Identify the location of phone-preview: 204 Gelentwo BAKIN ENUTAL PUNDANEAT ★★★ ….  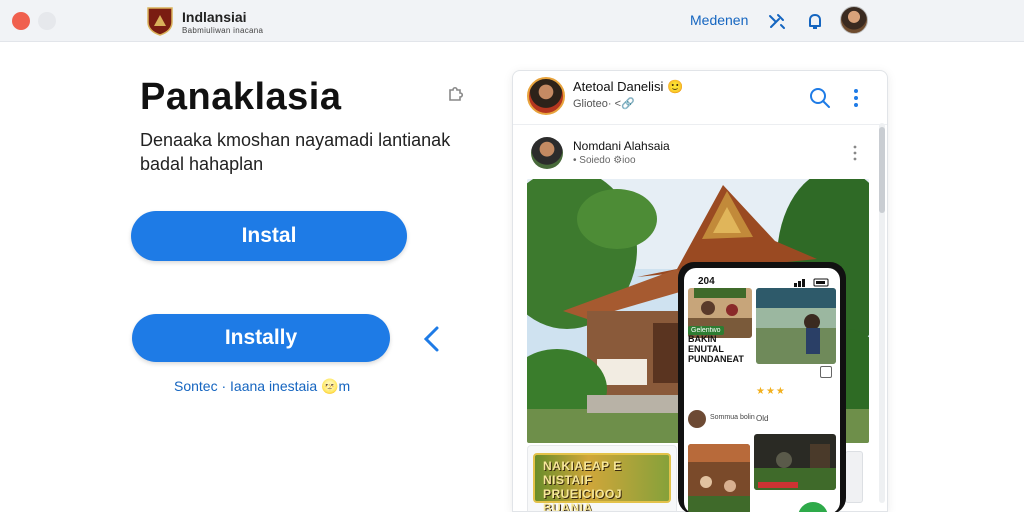
(762, 387).